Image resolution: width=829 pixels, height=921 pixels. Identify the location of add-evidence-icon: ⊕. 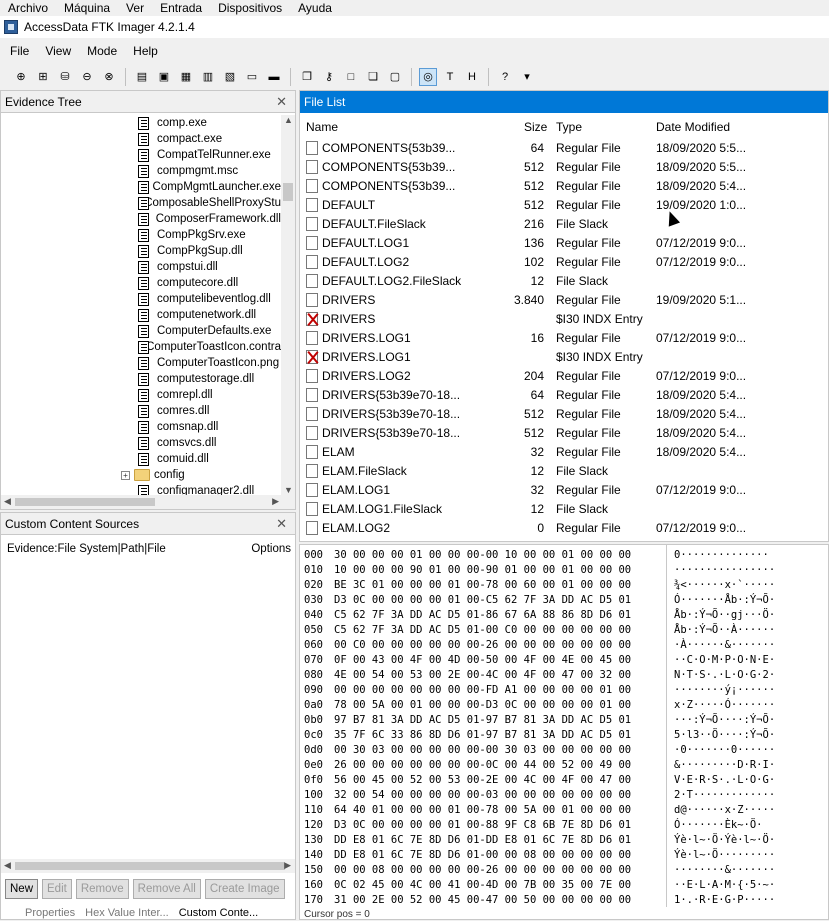
(21, 77).